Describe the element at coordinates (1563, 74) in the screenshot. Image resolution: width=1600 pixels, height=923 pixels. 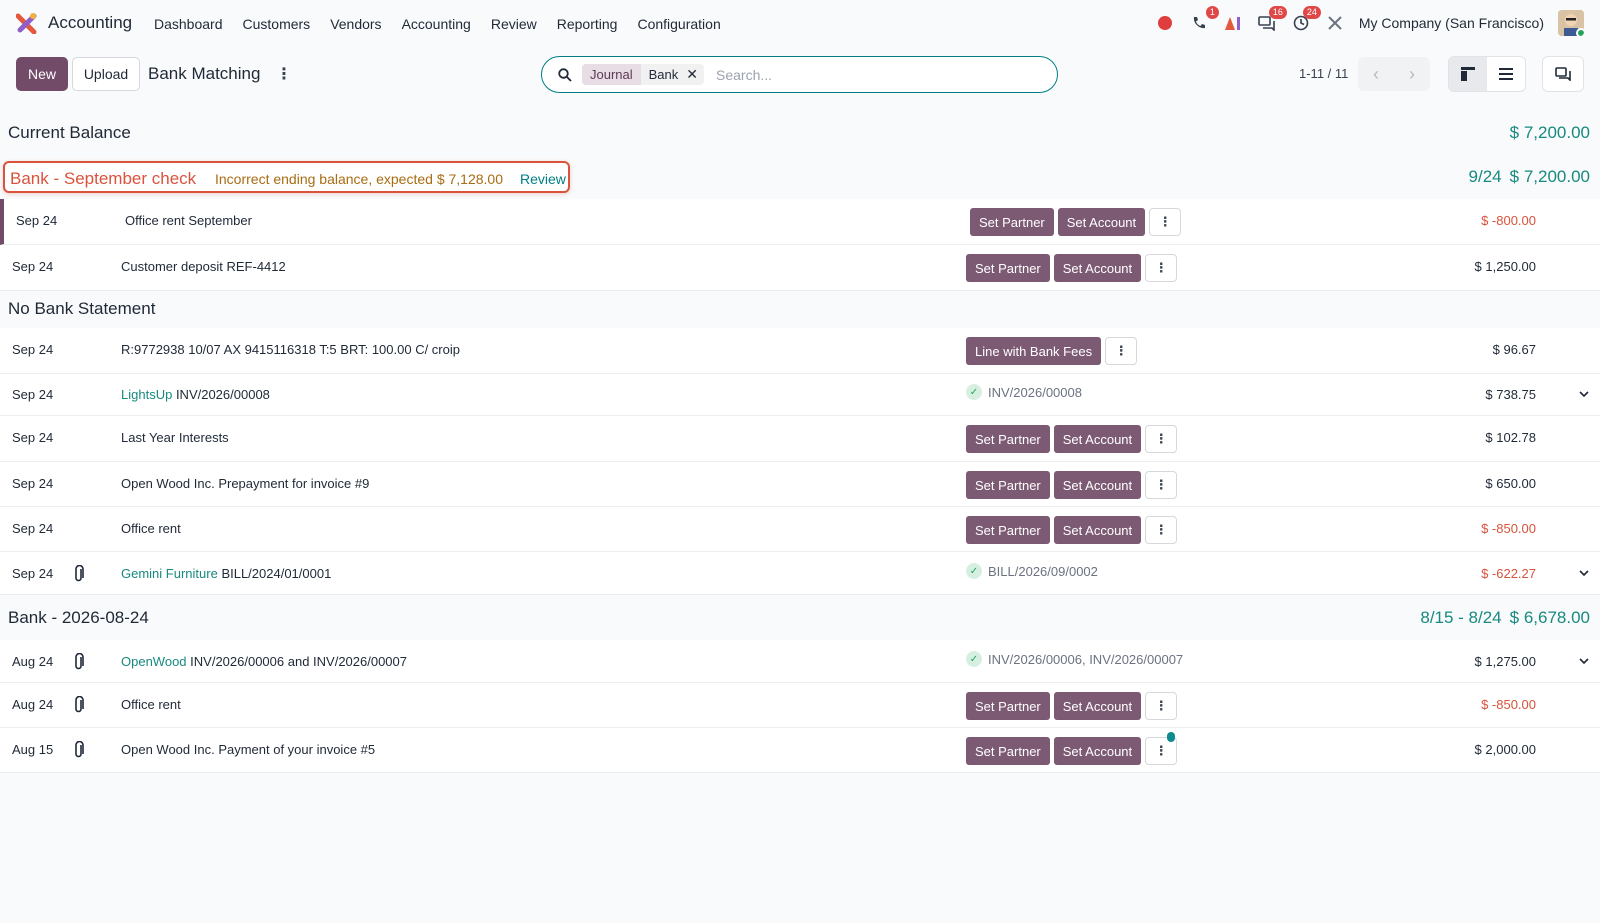
I see `chatter-toggle-button` at that location.